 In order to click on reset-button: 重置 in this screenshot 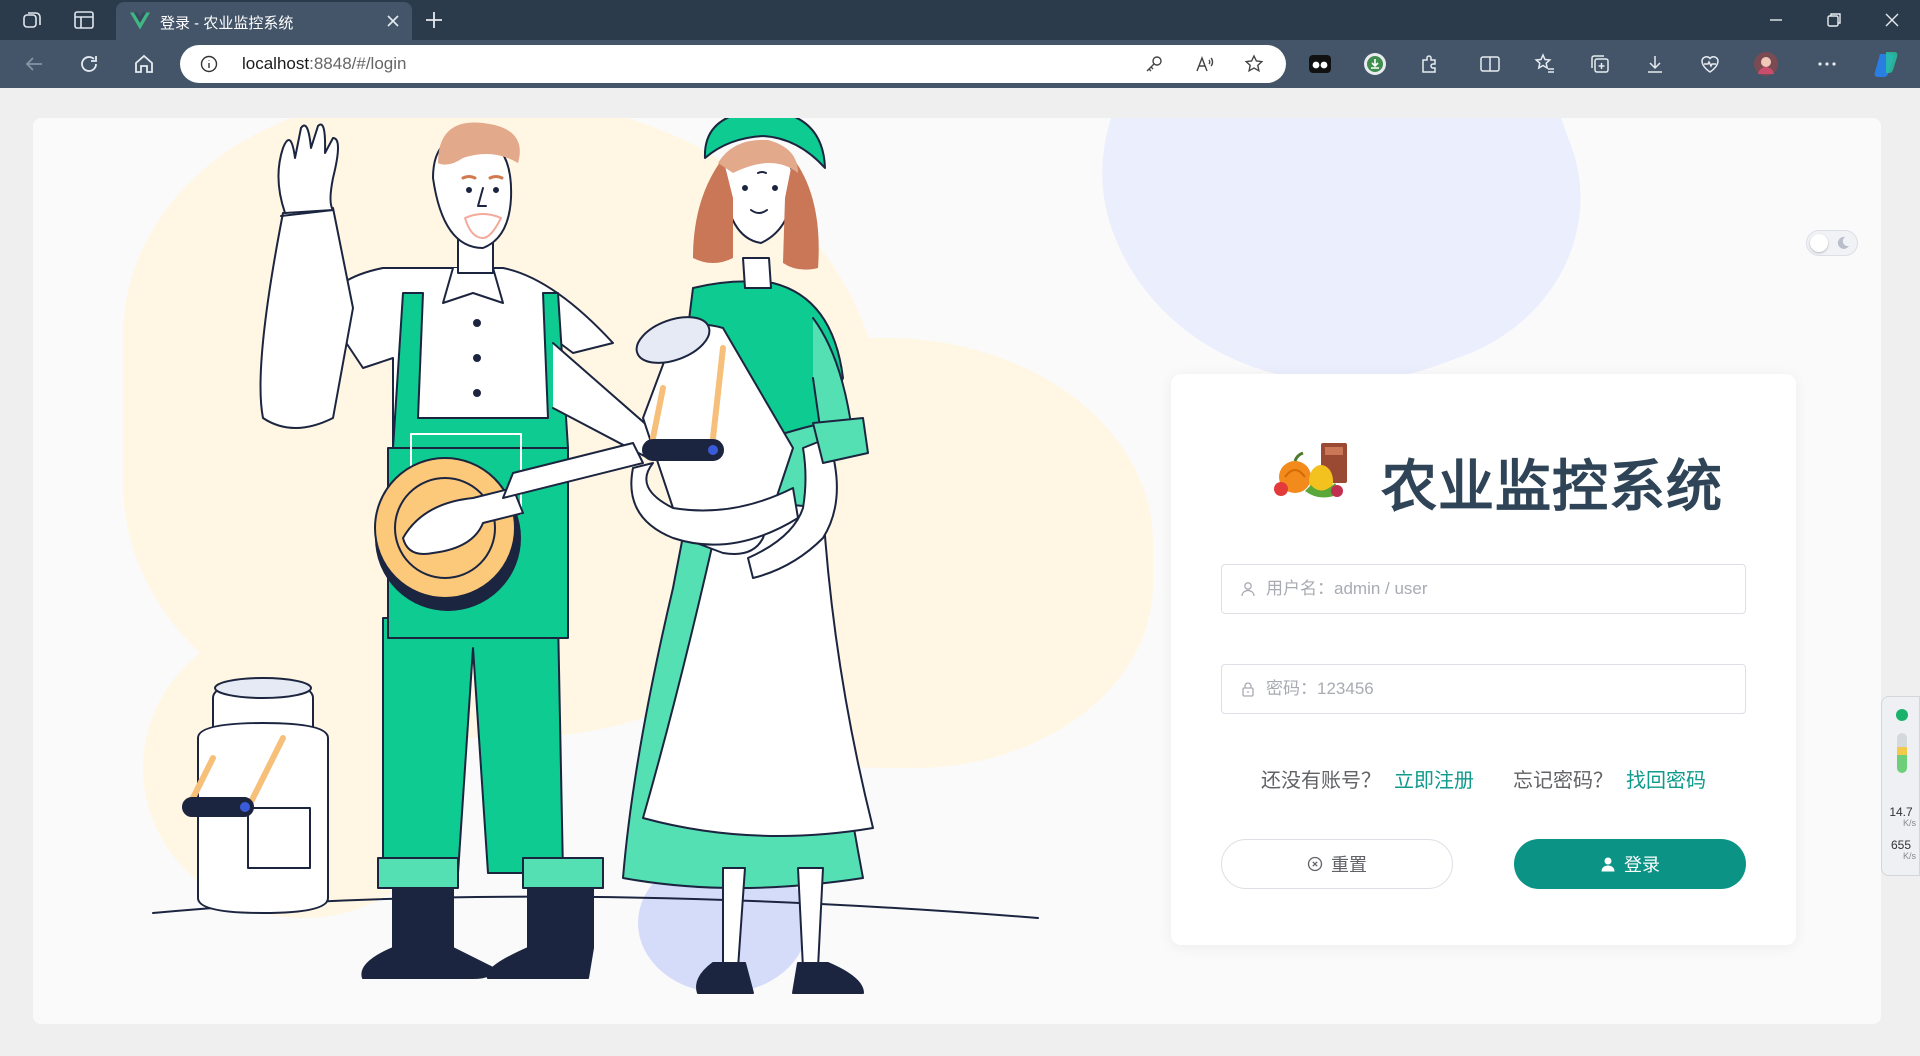, I will do `click(1337, 864)`.